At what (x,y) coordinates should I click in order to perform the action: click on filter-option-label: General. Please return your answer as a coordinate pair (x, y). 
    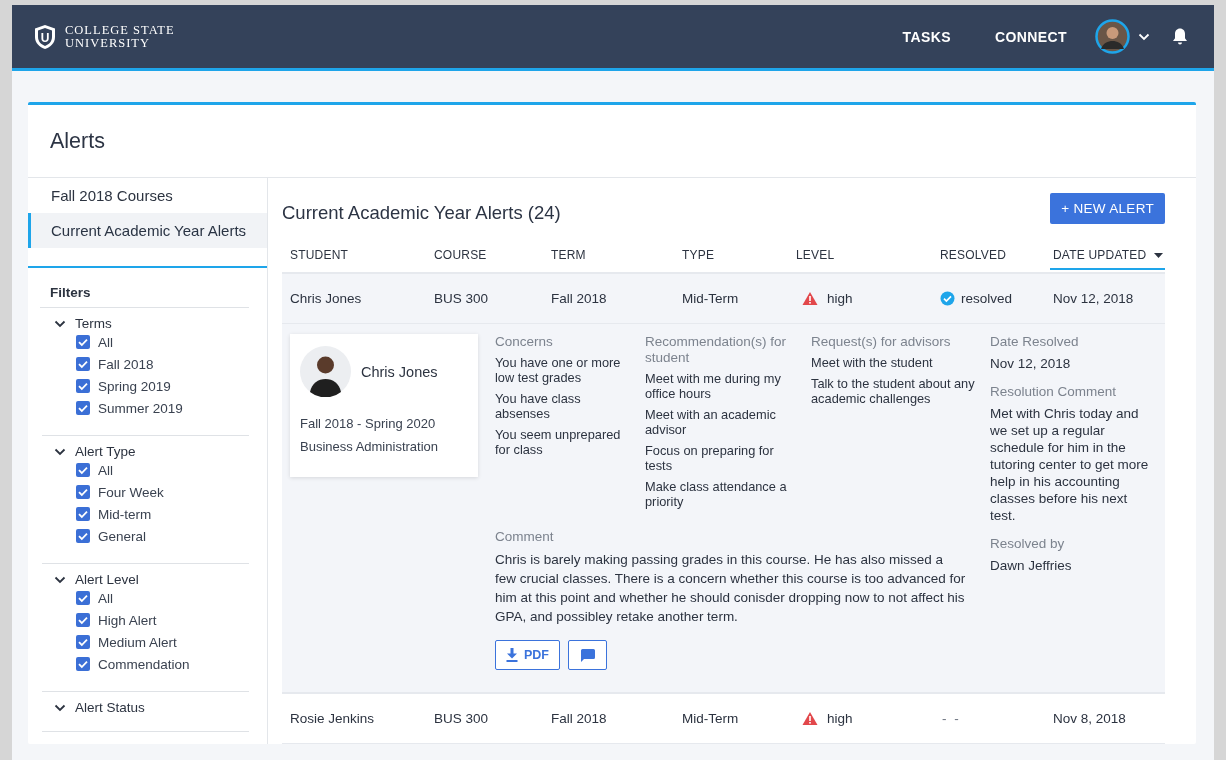
    Looking at the image, I should click on (122, 536).